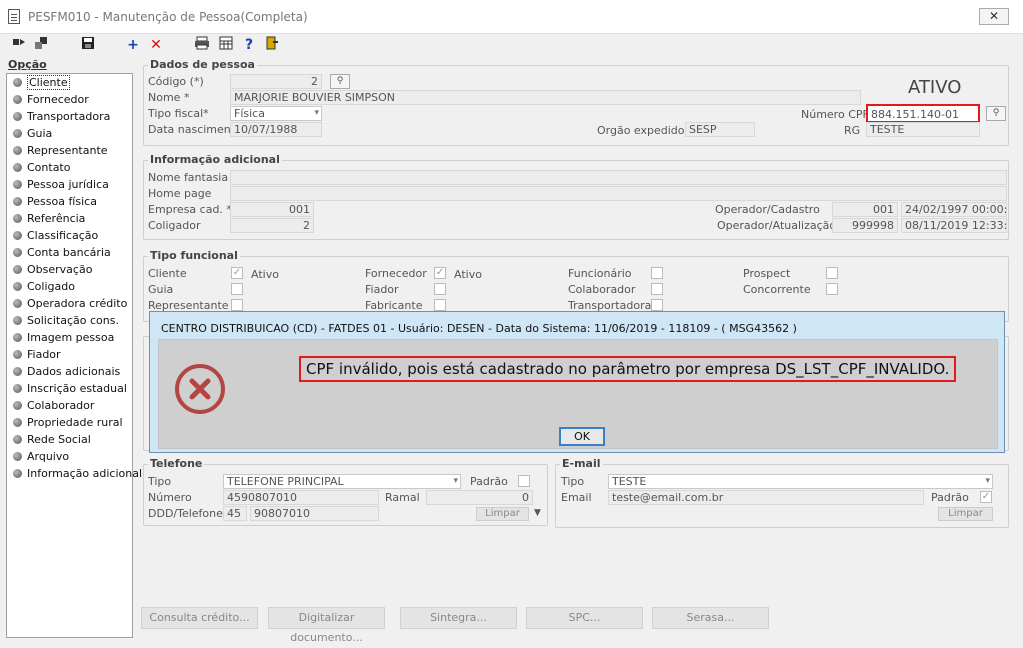 Image resolution: width=1023 pixels, height=648 pixels. What do you see at coordinates (657, 289) in the screenshot?
I see `tf-colaborador-checkbox` at bounding box center [657, 289].